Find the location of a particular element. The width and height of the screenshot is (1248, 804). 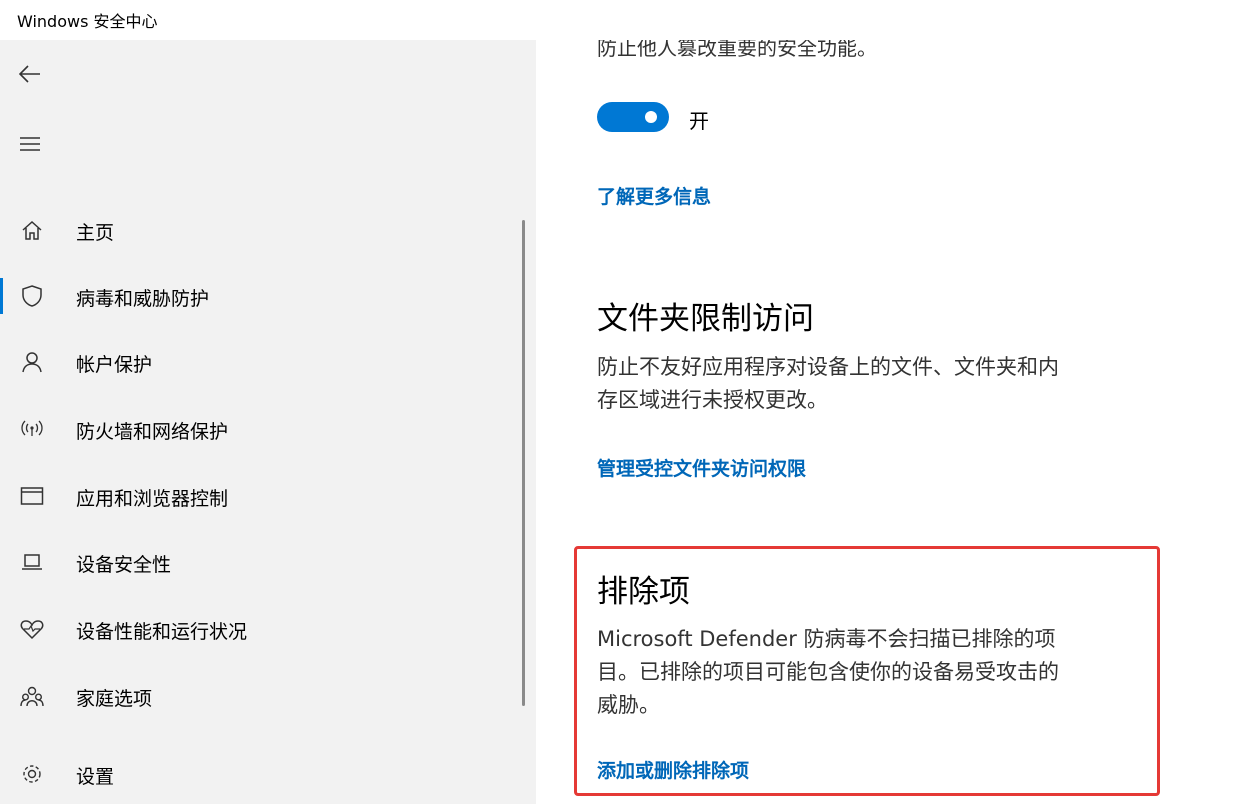

exclusions-heading: 排除项 is located at coordinates (643, 592).